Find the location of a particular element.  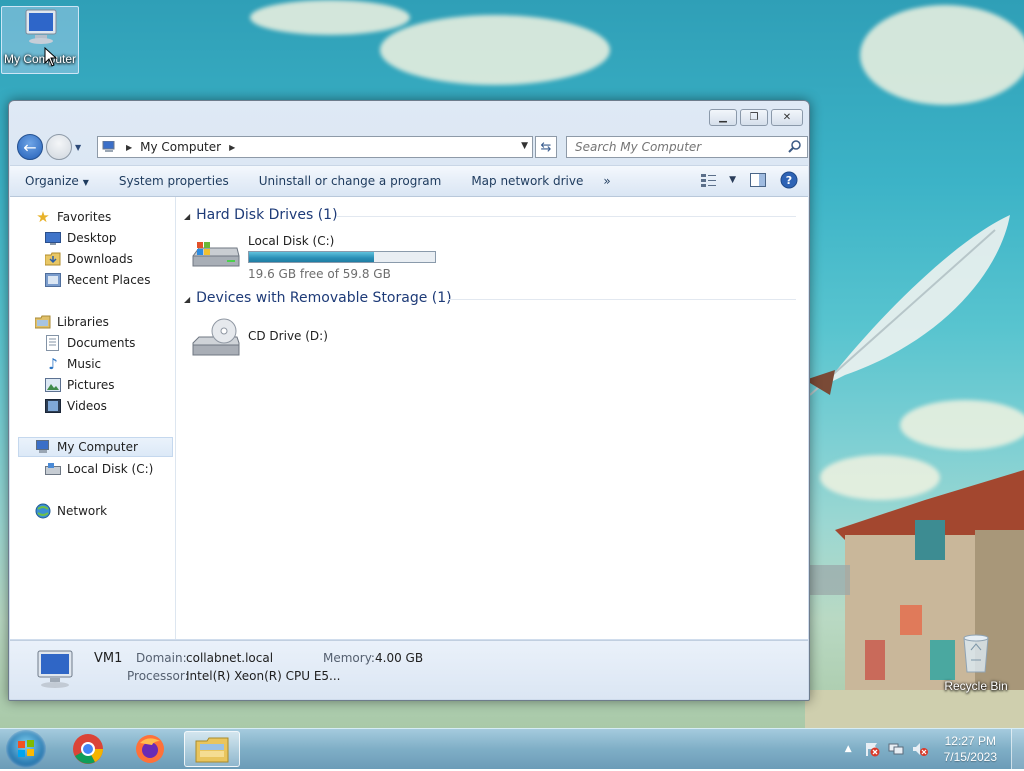

recent-pages-dropdown: ▼ is located at coordinates (78, 147).